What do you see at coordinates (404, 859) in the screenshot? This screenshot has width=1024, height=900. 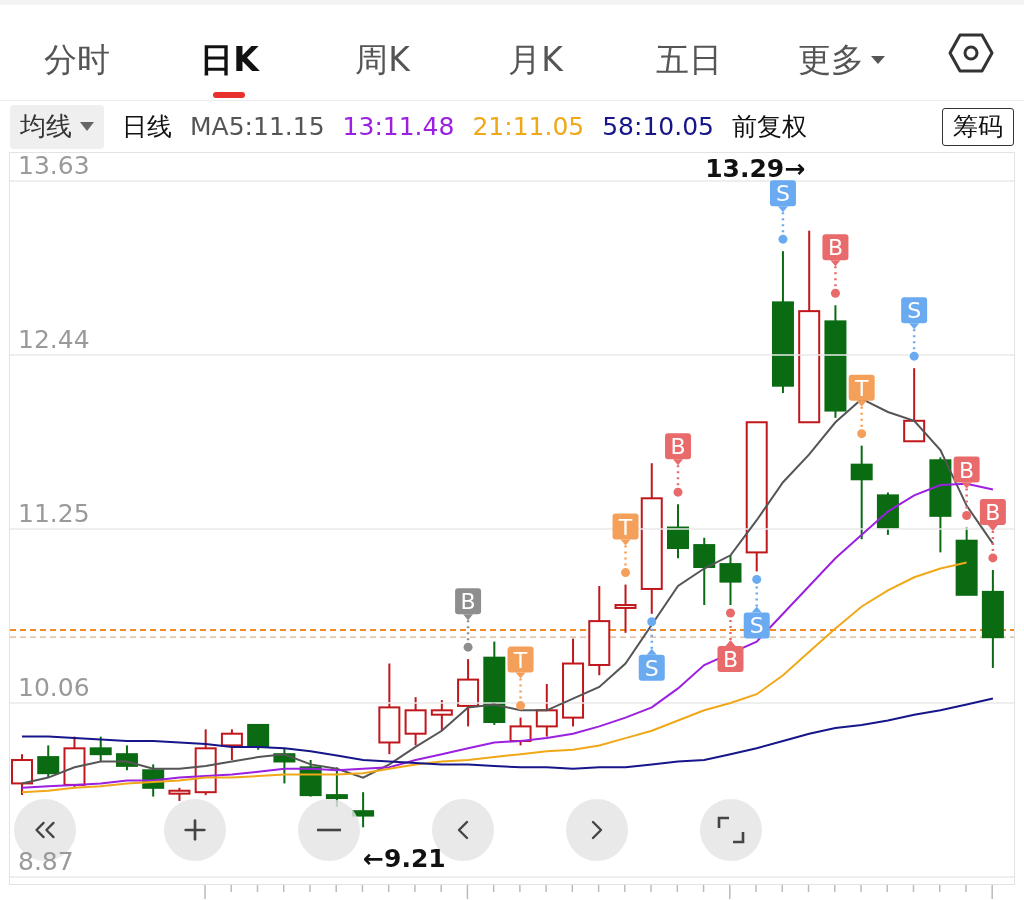 I see `low-price-label: ←9.21` at bounding box center [404, 859].